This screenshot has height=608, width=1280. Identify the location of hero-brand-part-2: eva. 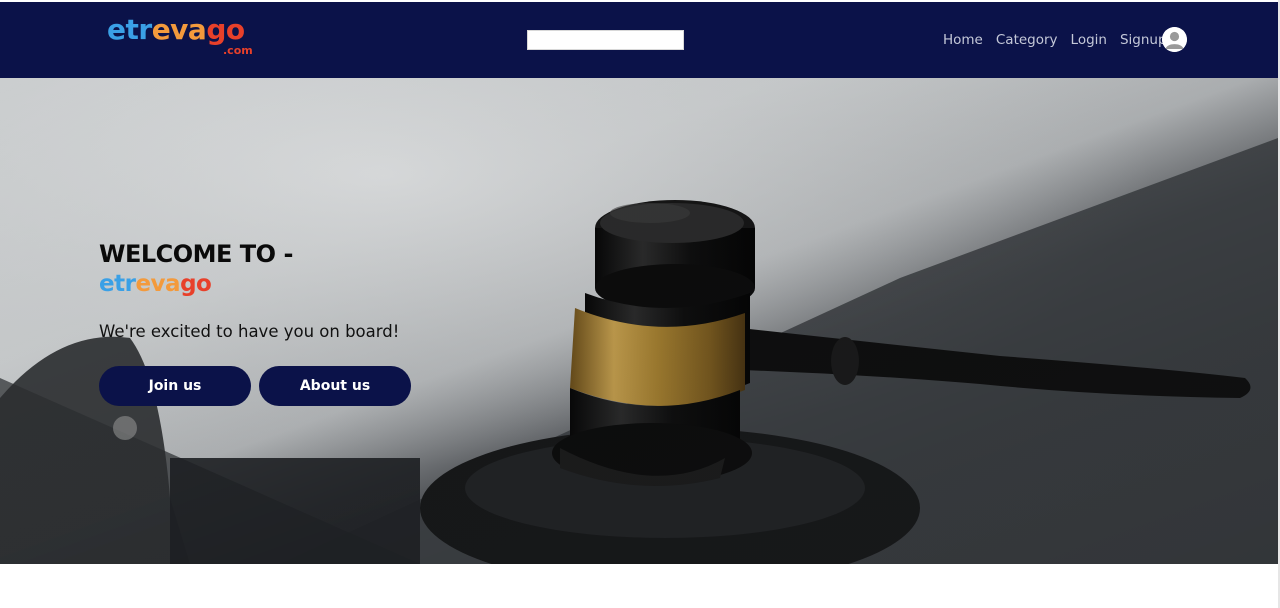
(158, 284).